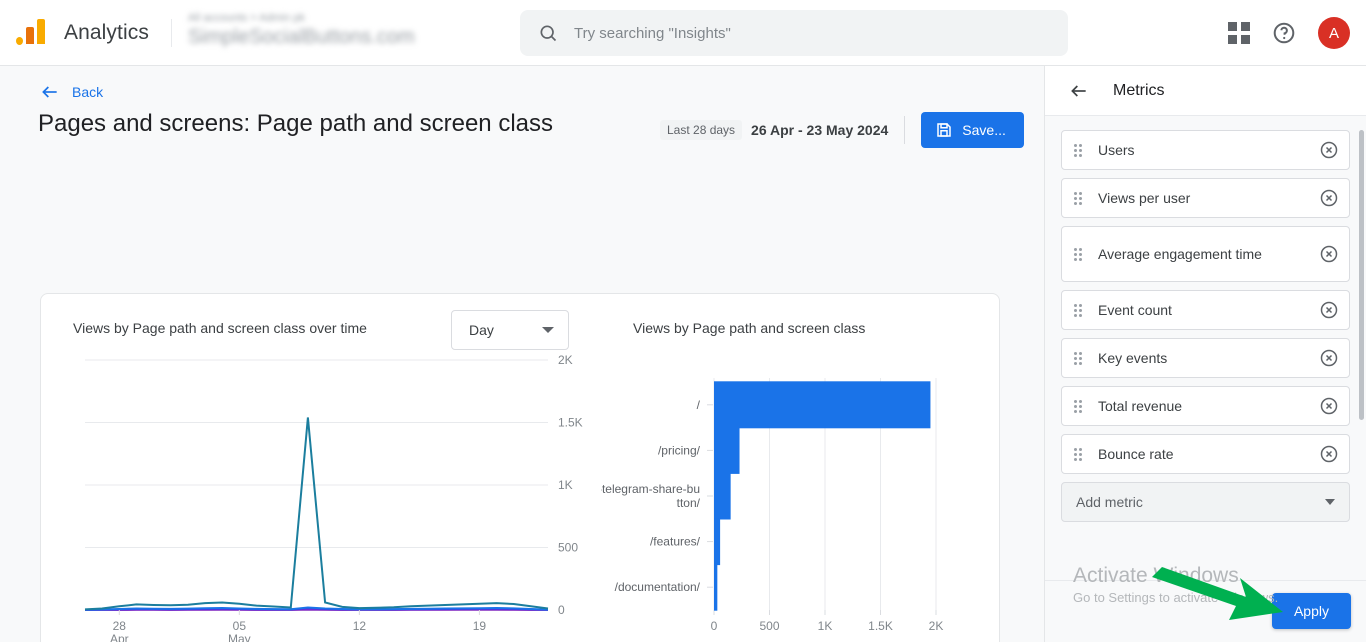 This screenshot has height=642, width=1366. What do you see at coordinates (88, 92) in the screenshot?
I see `back-label: Back` at bounding box center [88, 92].